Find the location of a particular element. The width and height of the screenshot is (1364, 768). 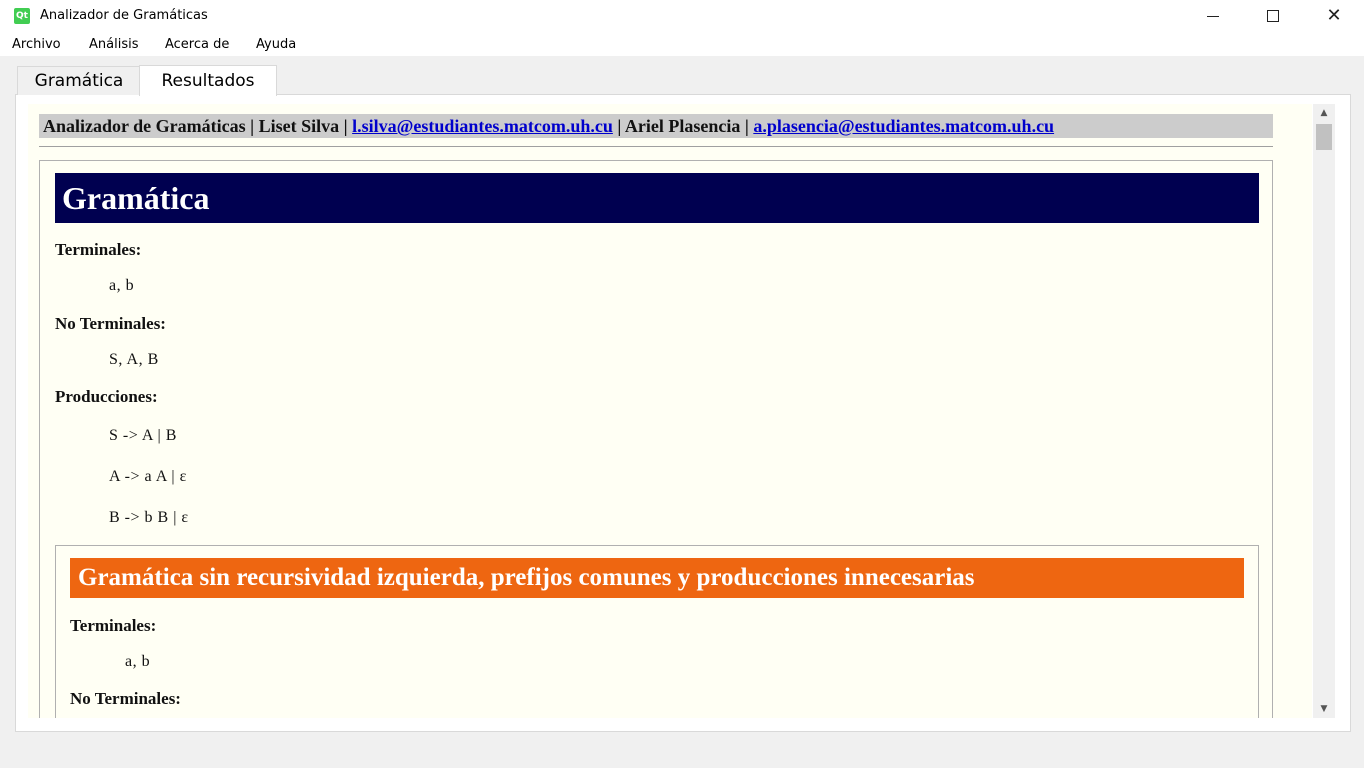

tab-gramatica: Gramática is located at coordinates (79, 80).